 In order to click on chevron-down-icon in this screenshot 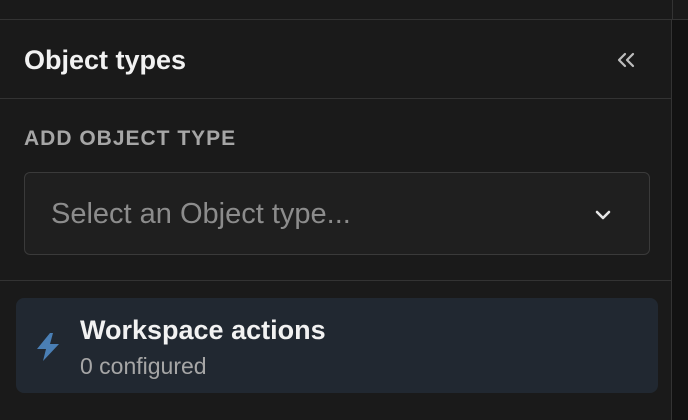, I will do `click(603, 215)`.